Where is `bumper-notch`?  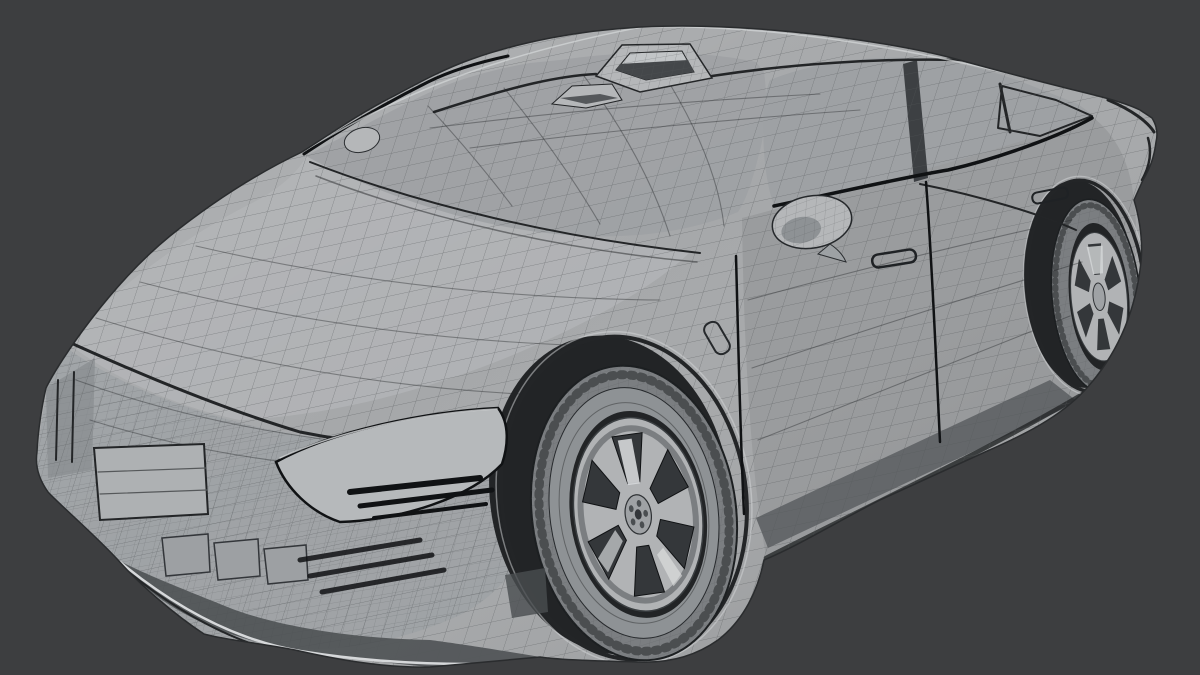
bumper-notch is located at coordinates (526, 593).